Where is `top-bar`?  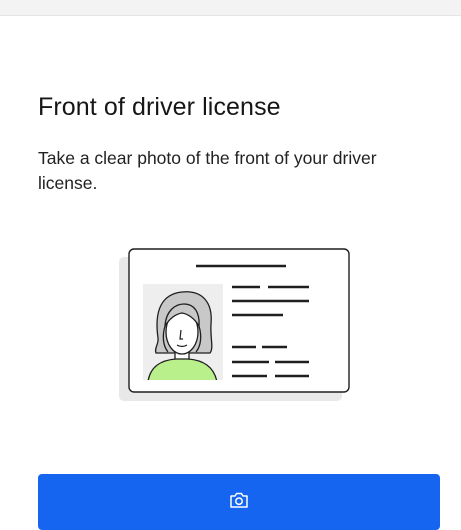 top-bar is located at coordinates (230, 8).